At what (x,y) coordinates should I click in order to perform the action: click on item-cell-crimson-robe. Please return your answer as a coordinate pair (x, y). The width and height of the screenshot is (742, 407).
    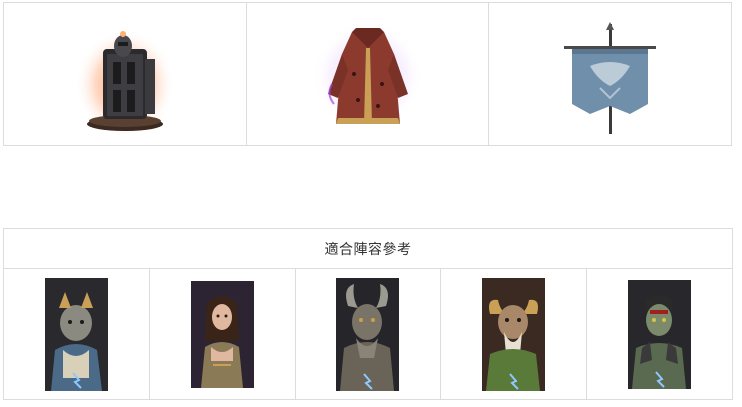
    Looking at the image, I should click on (368, 74).